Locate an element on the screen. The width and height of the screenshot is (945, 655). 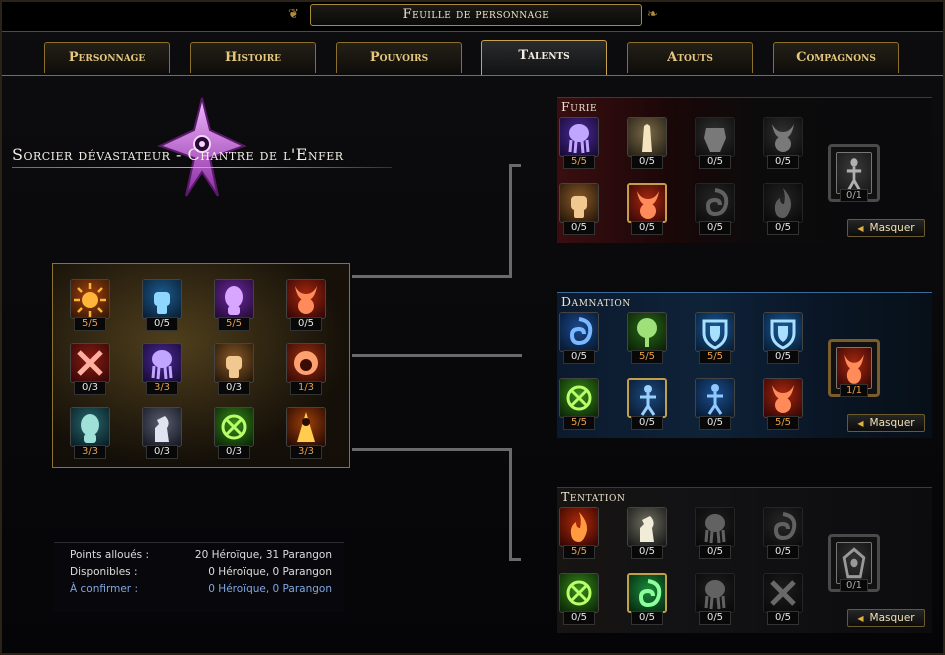
connector-tentation-arrow is located at coordinates (515, 559).